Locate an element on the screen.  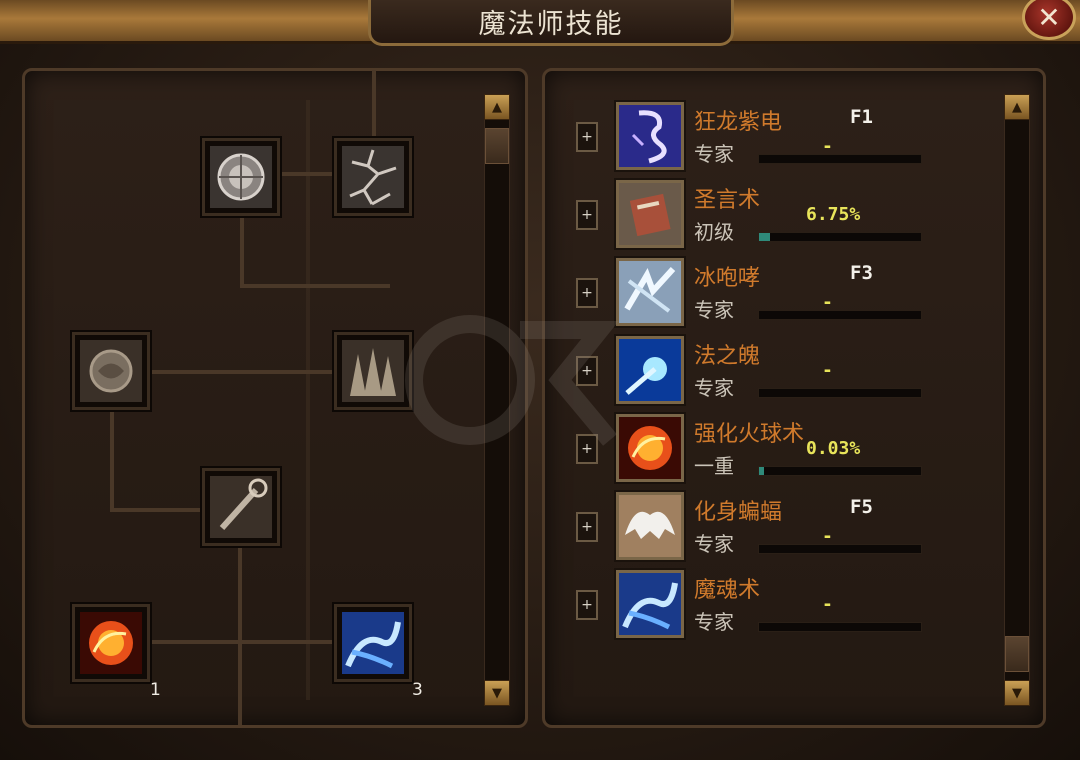
staff-wand-icon is located at coordinates (241, 507).